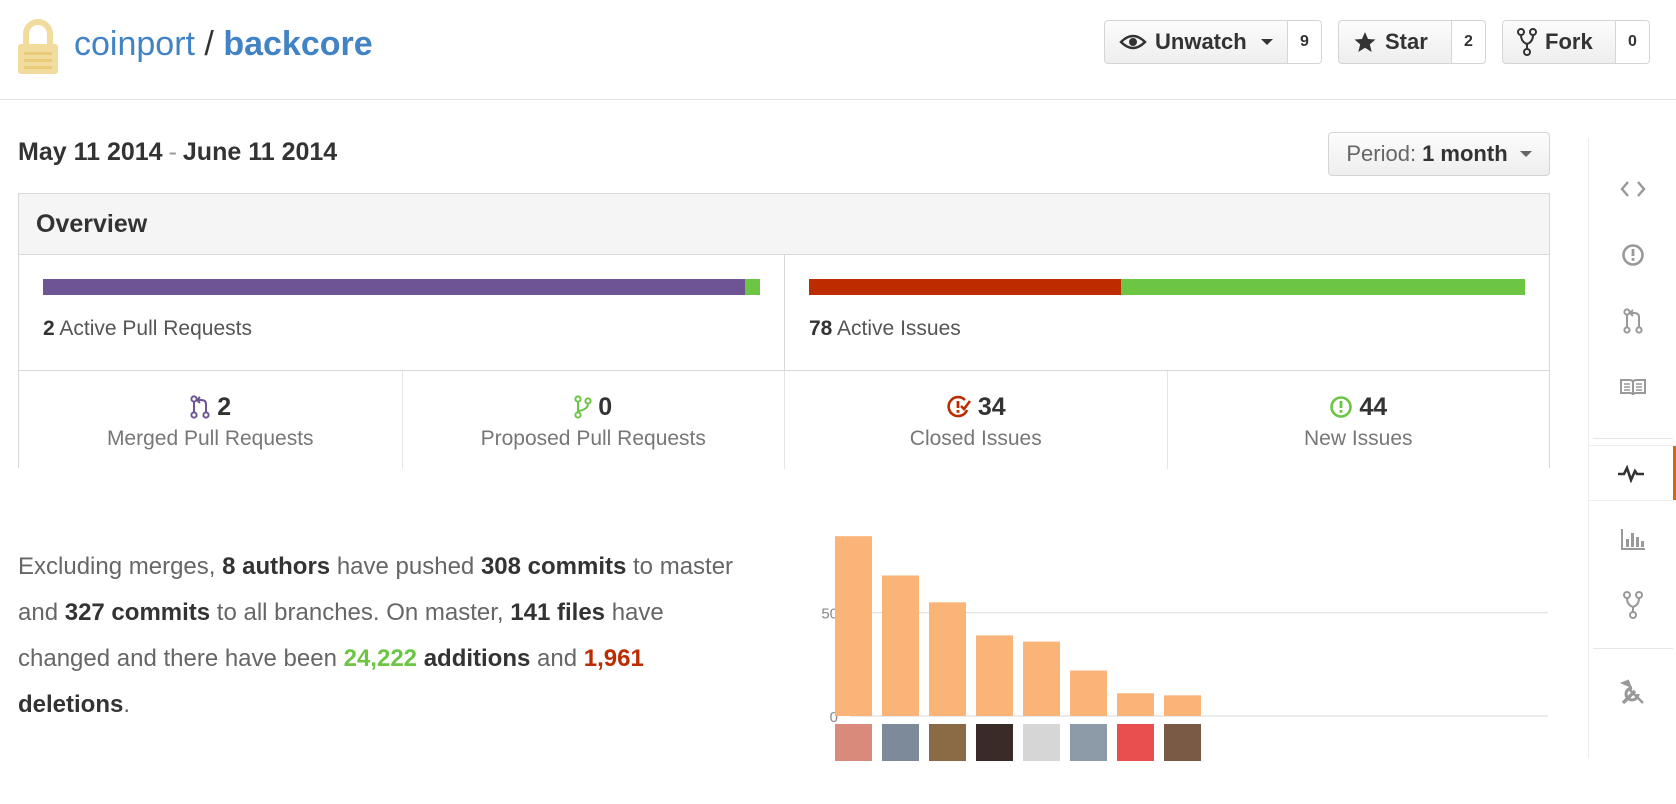 The width and height of the screenshot is (1676, 804). I want to click on star-button-group: Star 2, so click(1412, 42).